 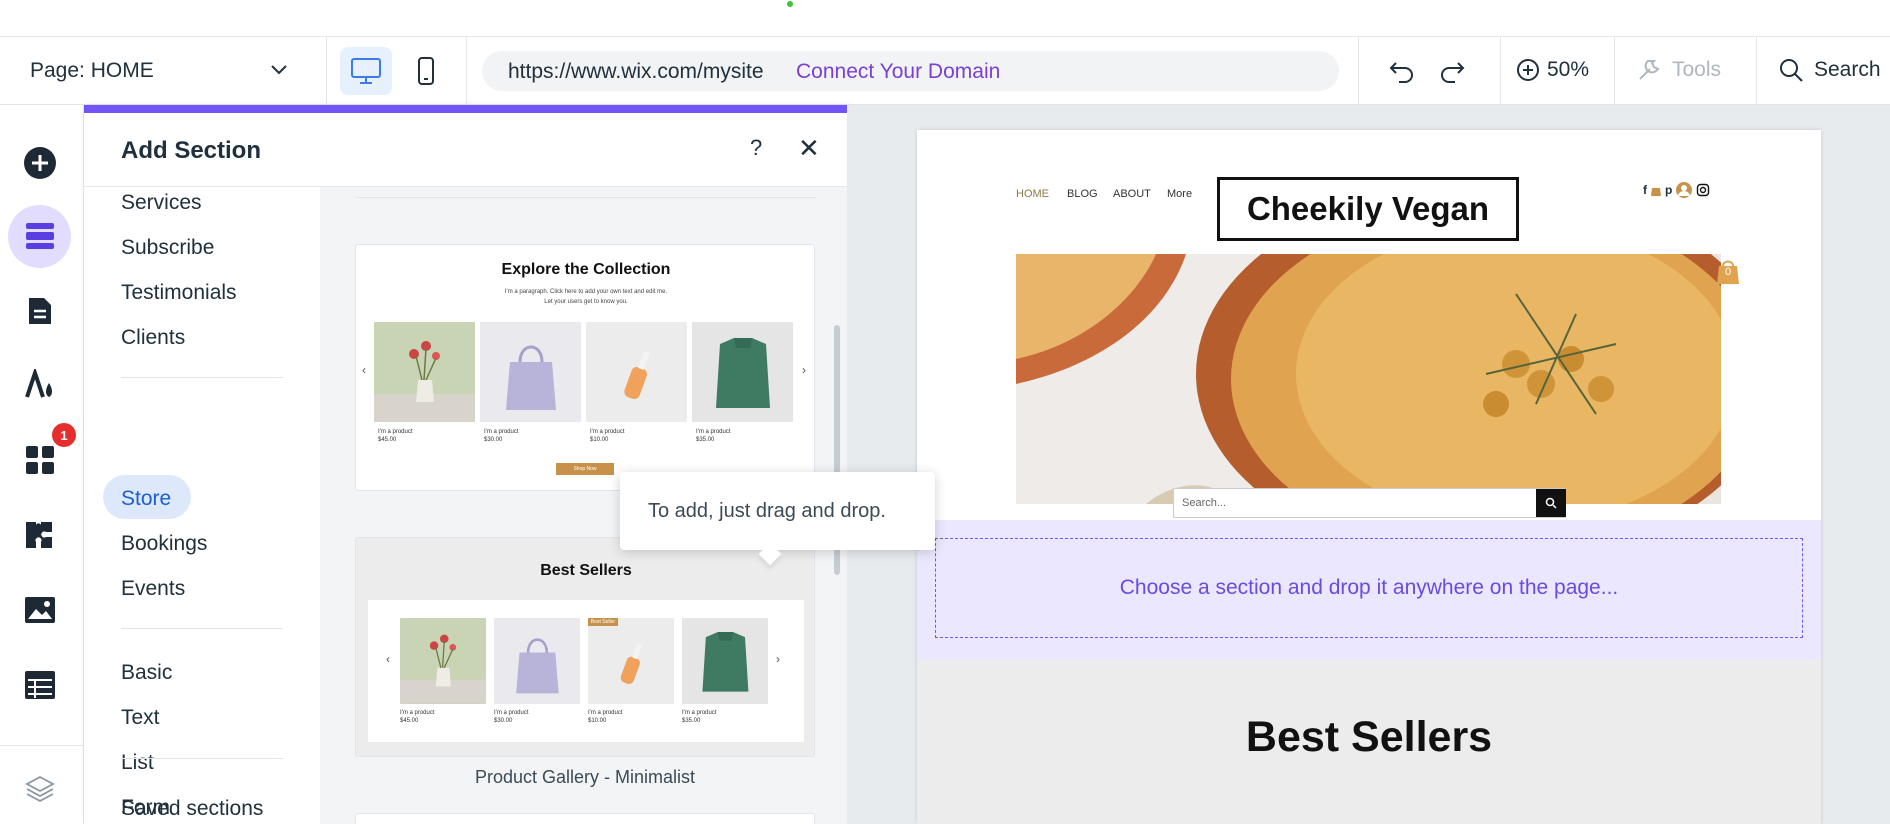 I want to click on nav-blog: BLOG, so click(x=1082, y=194).